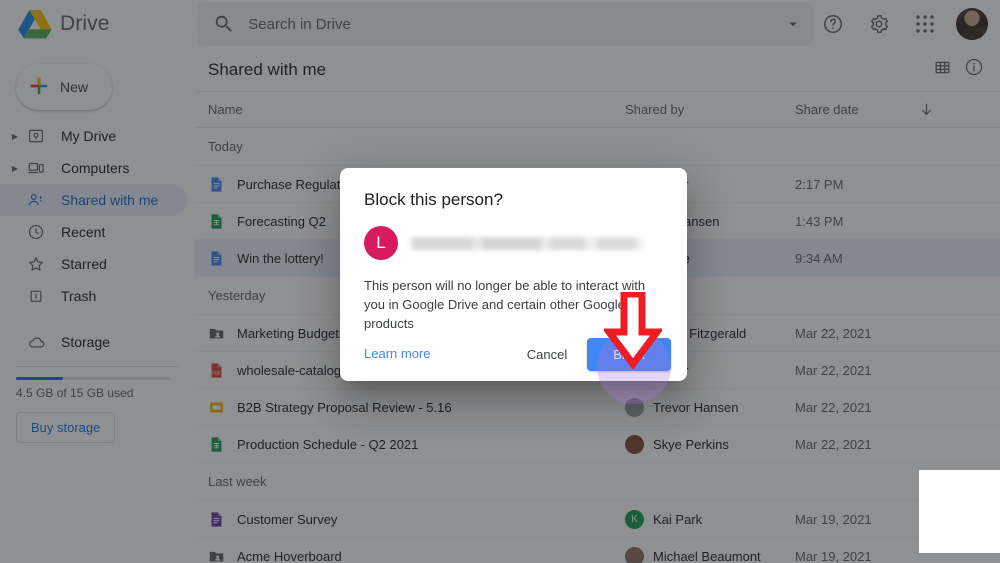 This screenshot has height=563, width=1000. What do you see at coordinates (629, 354) in the screenshot?
I see `block-button: Block` at bounding box center [629, 354].